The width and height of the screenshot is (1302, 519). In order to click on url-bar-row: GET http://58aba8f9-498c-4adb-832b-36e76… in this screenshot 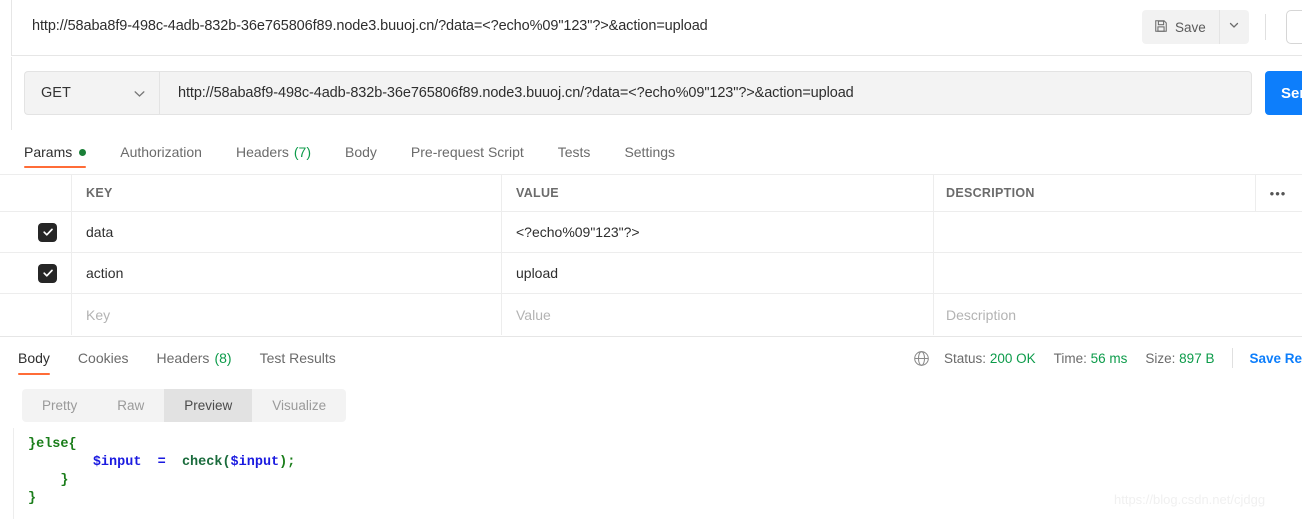, I will do `click(651, 93)`.